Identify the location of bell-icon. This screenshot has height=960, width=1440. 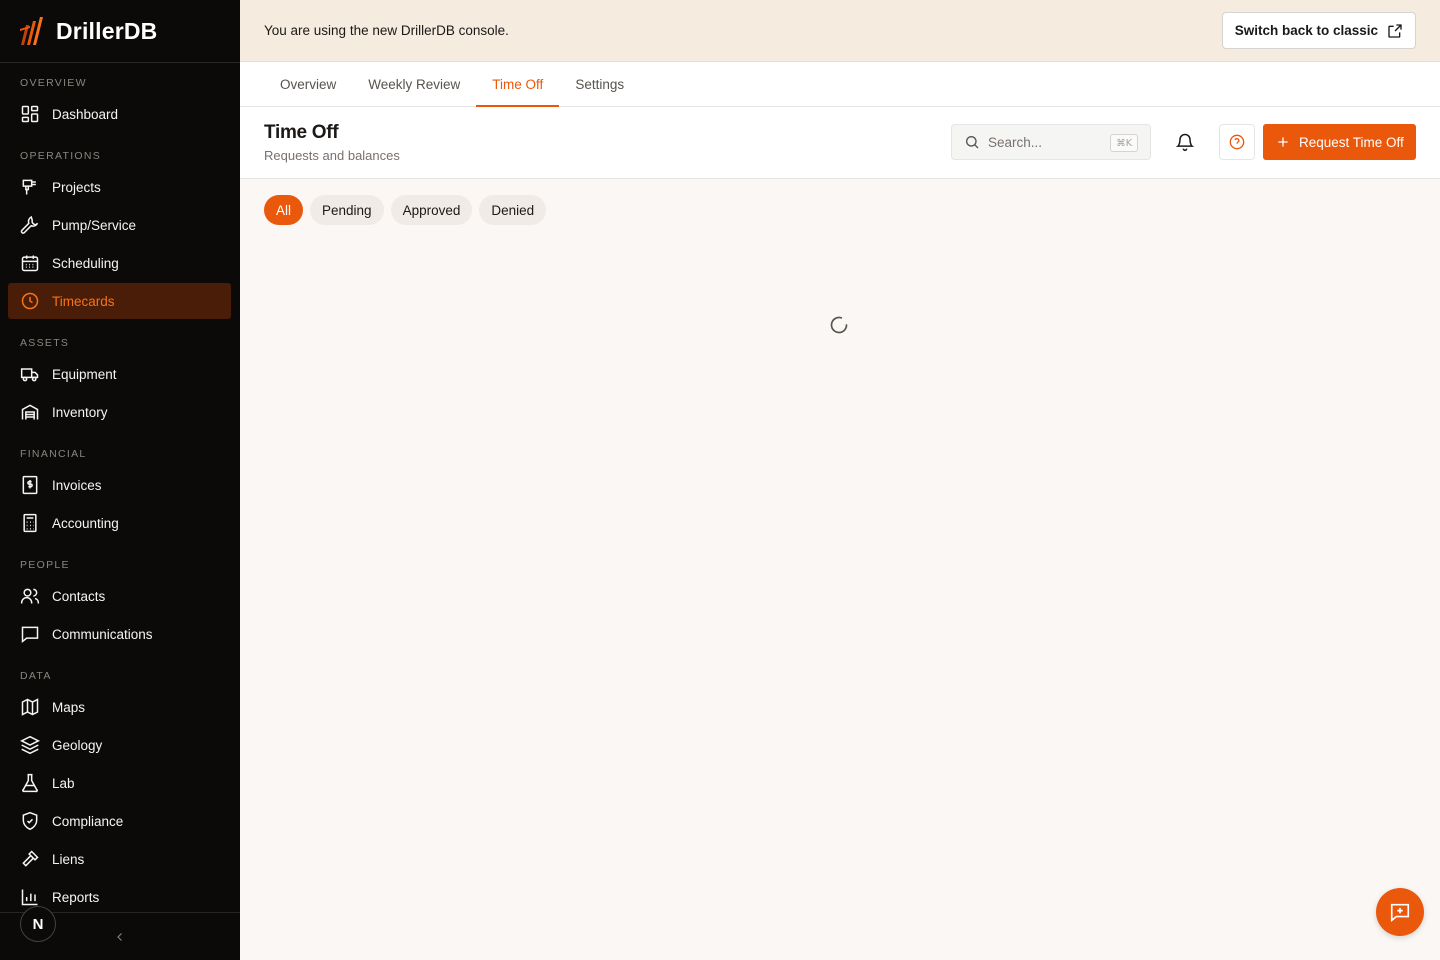
(1185, 142).